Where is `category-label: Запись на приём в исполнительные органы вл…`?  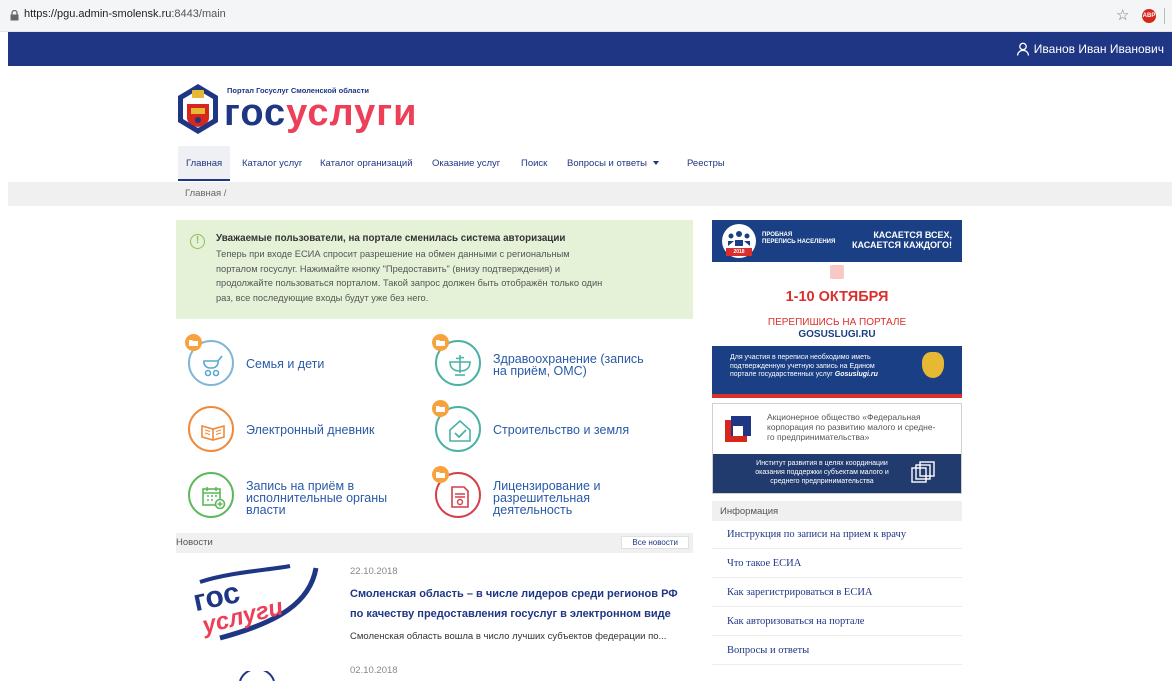 category-label: Запись на приём в исполнительные органы вл… is located at coordinates (317, 498).